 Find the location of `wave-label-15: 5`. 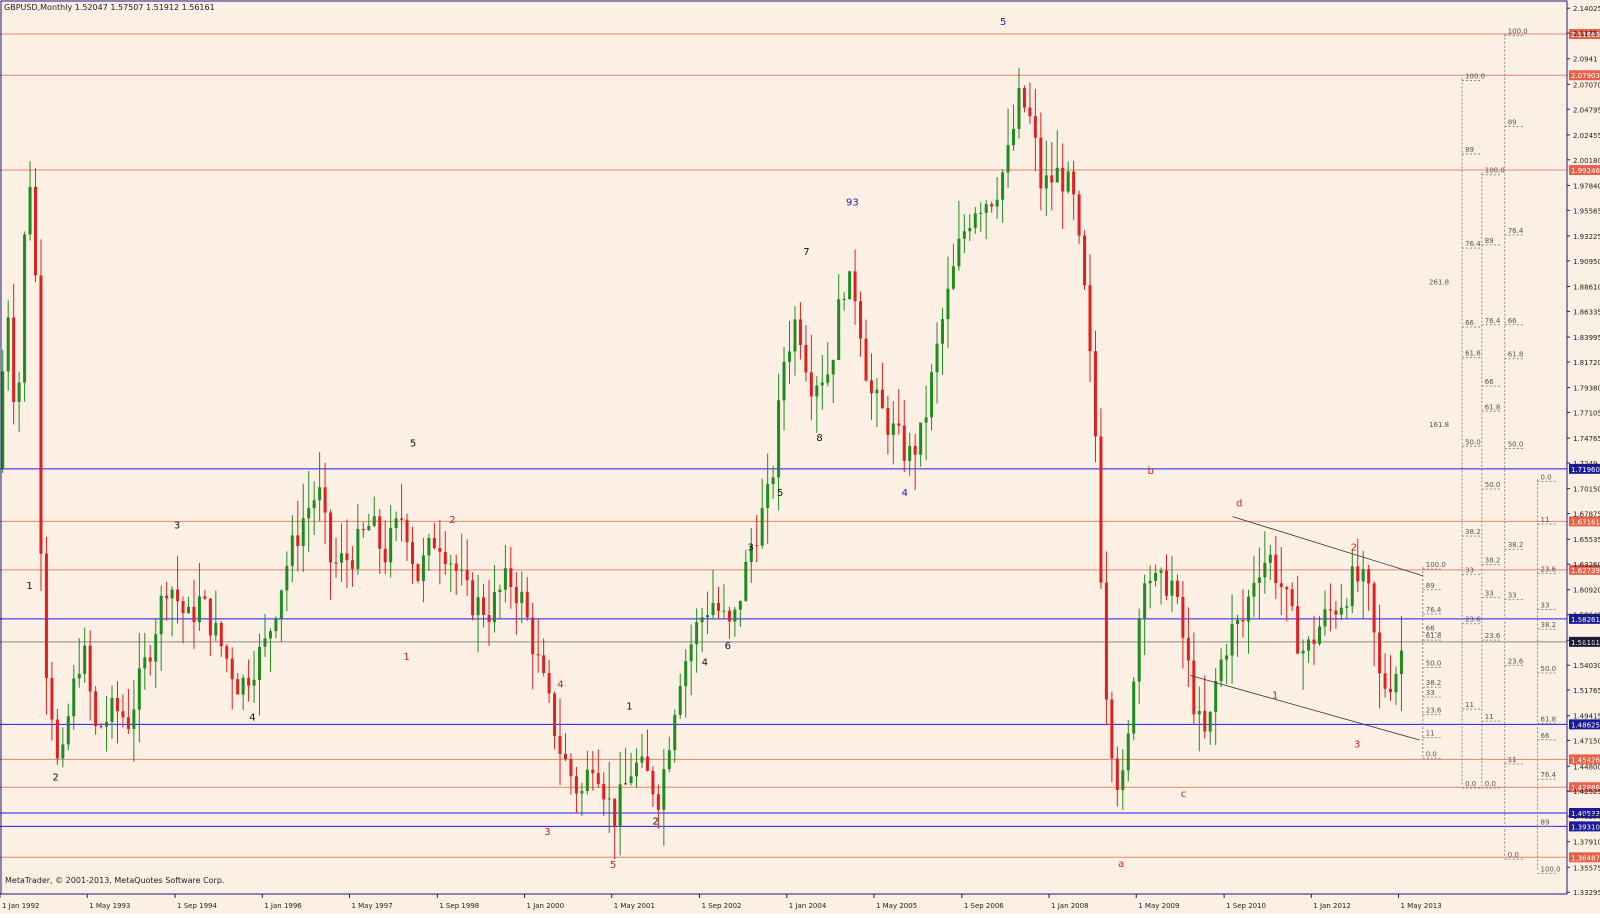

wave-label-15: 5 is located at coordinates (780, 493).